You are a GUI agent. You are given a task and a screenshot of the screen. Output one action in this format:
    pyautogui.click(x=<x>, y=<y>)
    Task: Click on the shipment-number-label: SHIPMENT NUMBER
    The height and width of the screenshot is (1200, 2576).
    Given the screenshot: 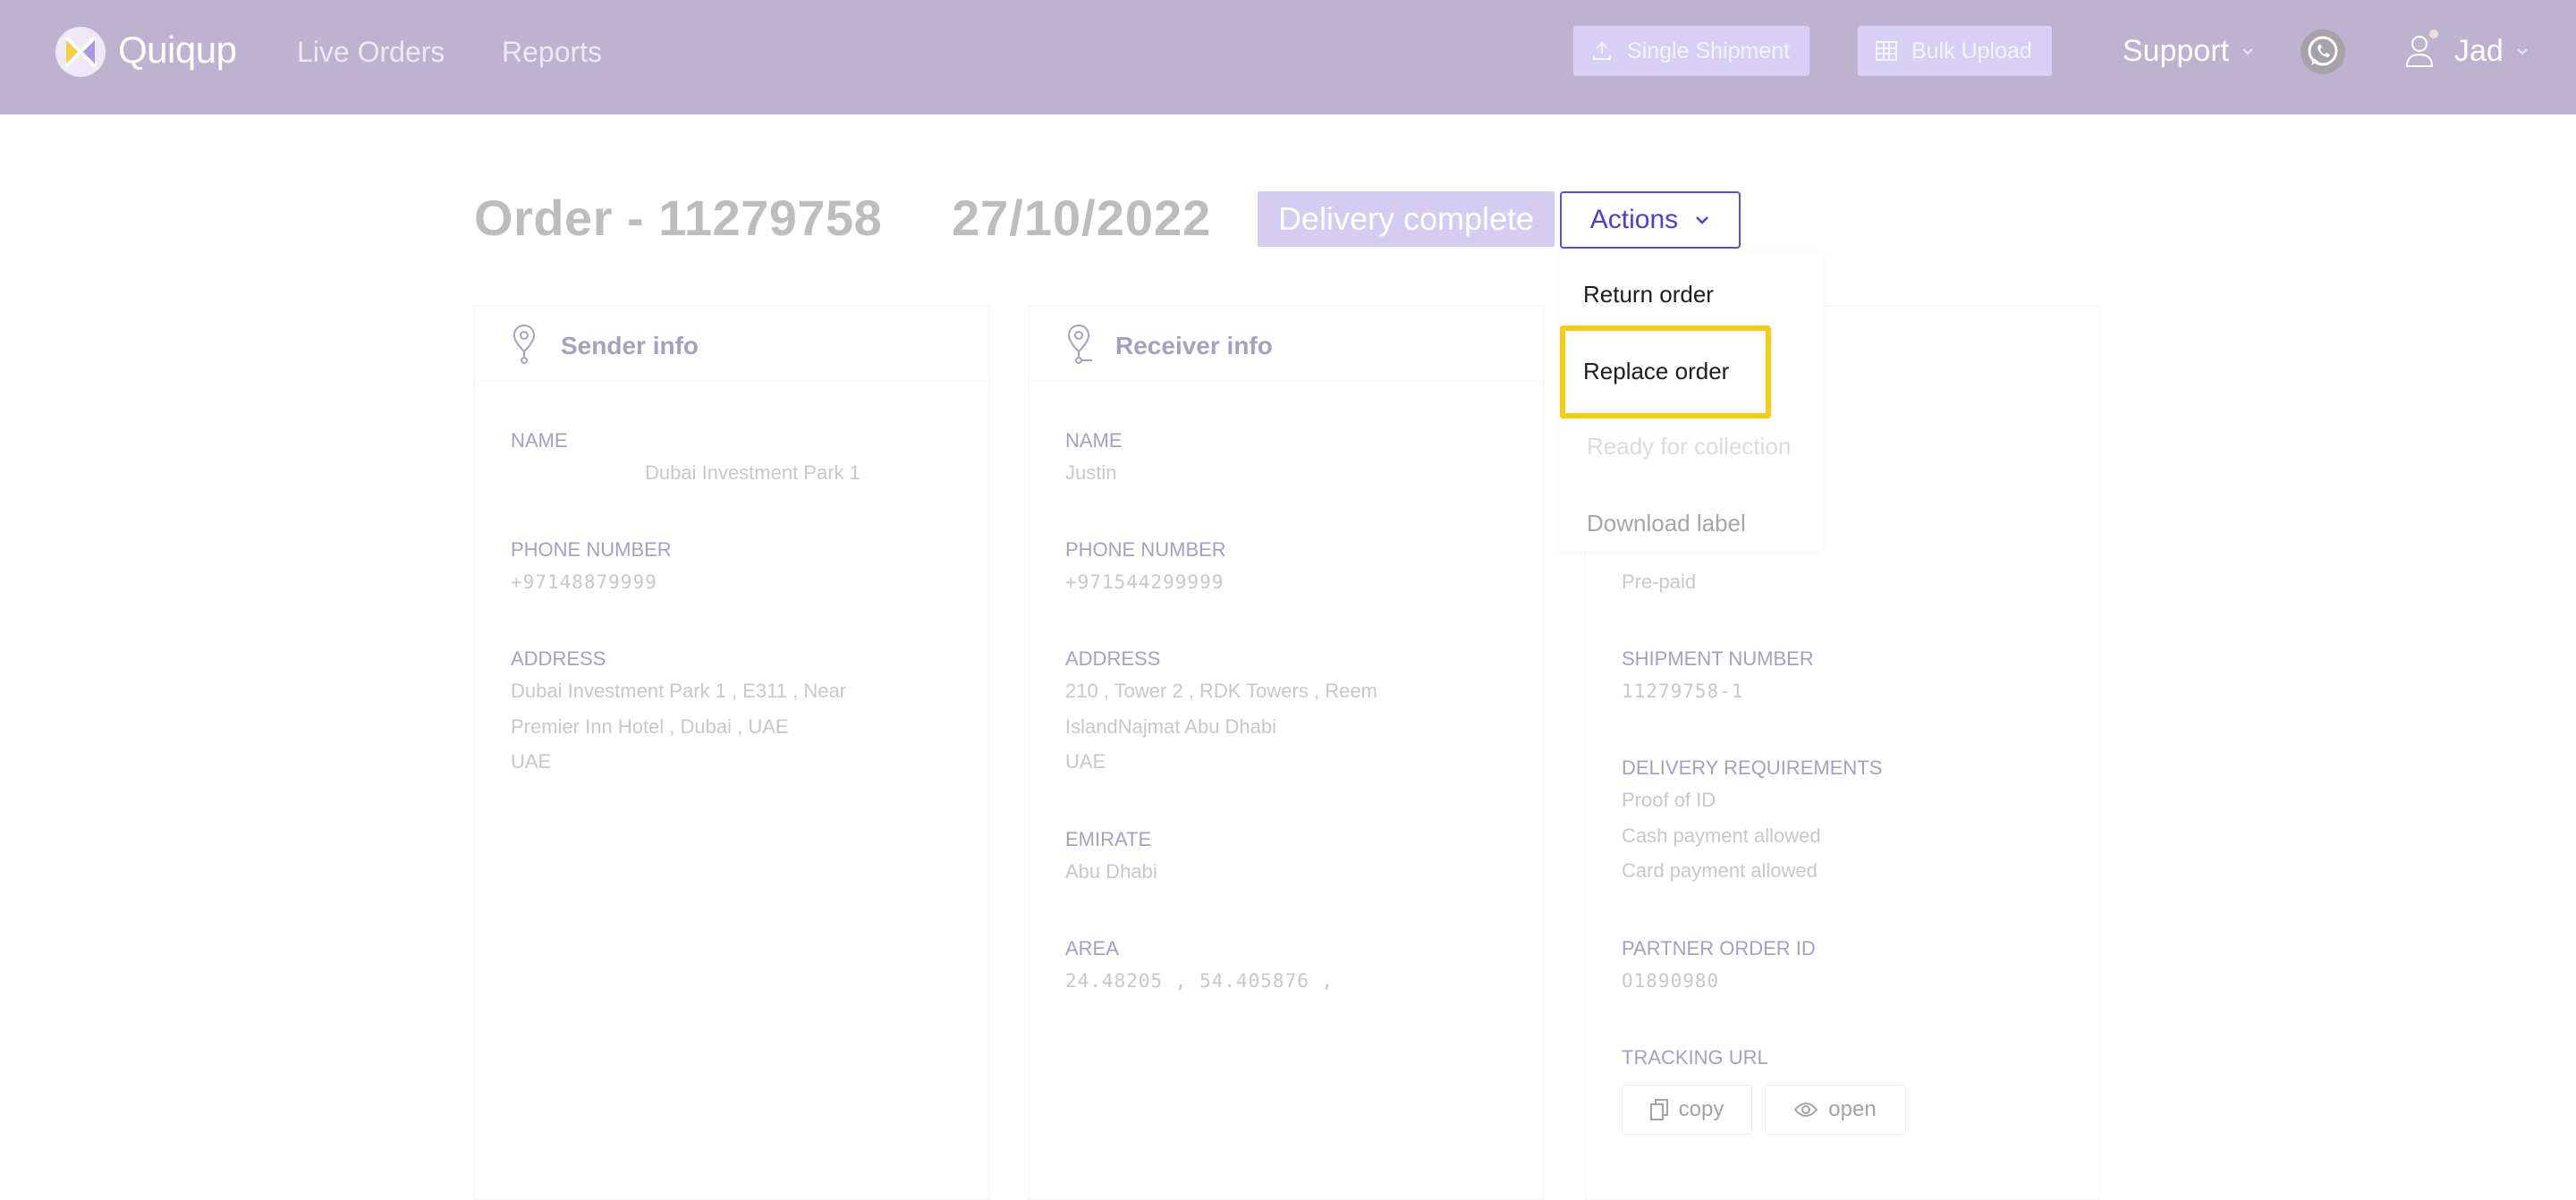 What is the action you would take?
    pyautogui.click(x=1718, y=658)
    